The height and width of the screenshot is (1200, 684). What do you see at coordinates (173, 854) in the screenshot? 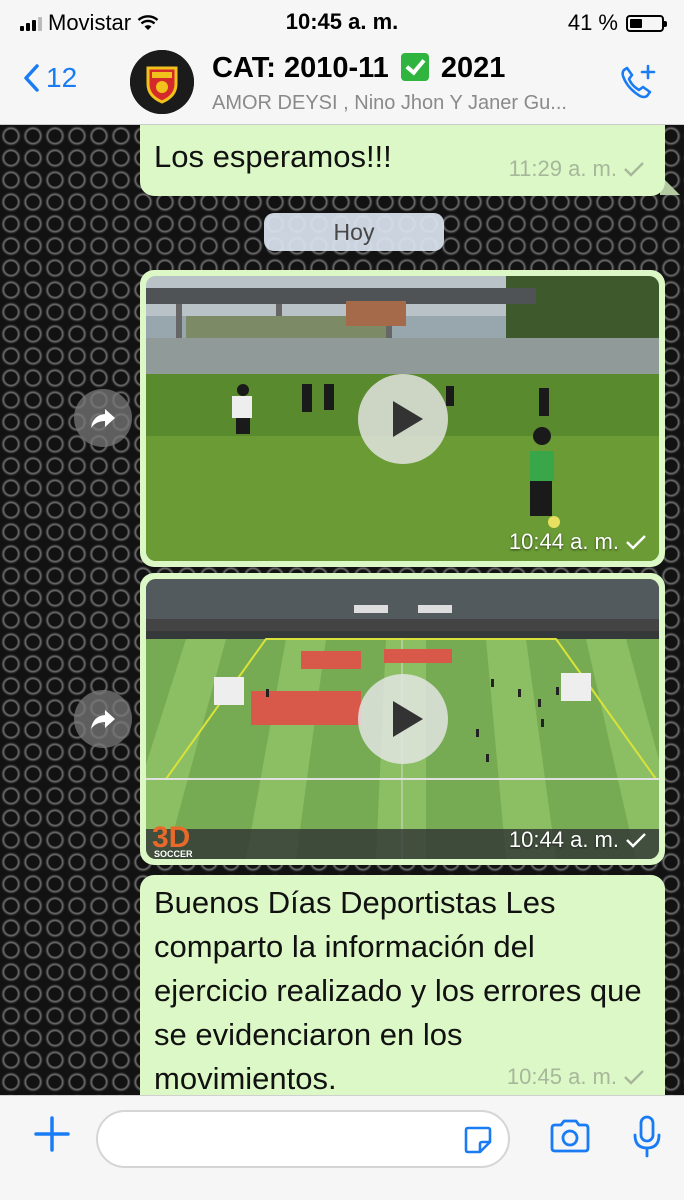
I see `svg-text: SOCCER` at bounding box center [173, 854].